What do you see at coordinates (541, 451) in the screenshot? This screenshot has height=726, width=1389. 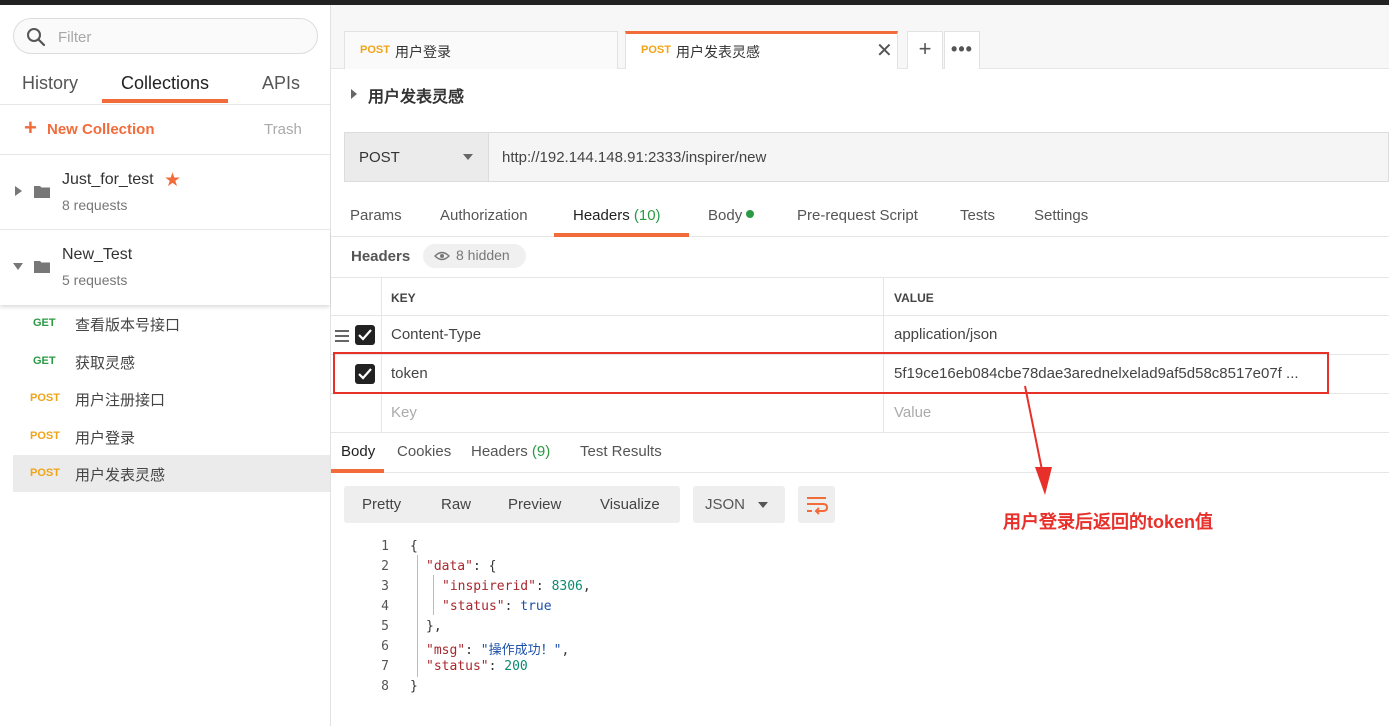 I see `tab-response-headers-count: (9)` at bounding box center [541, 451].